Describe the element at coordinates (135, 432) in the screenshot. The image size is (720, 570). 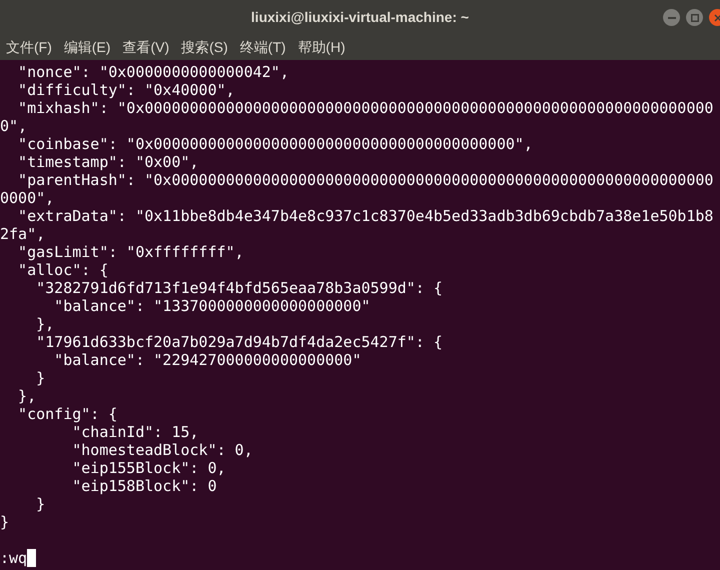
I see `terminal-line: "chainId": 15,` at that location.